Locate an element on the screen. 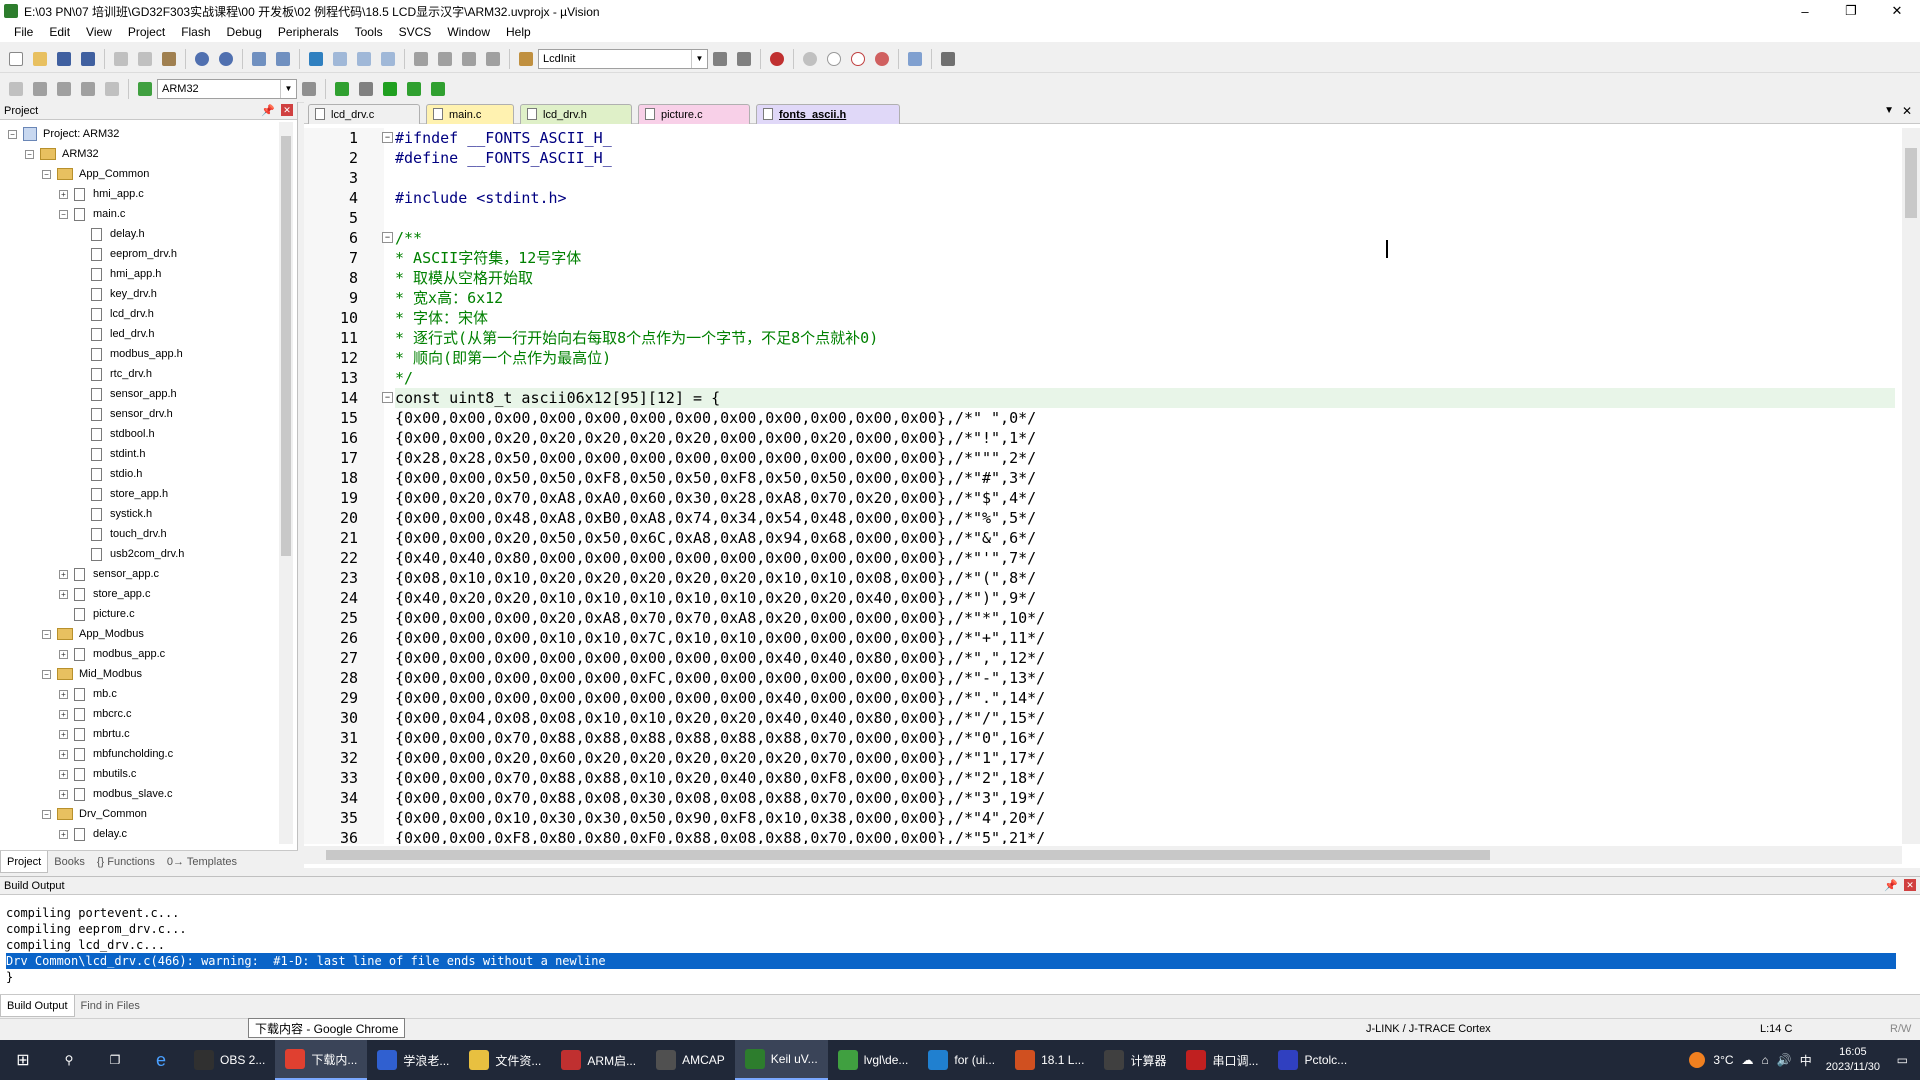 This screenshot has height=1080, width=1920. run-time-environment-icon is located at coordinates (390, 89).